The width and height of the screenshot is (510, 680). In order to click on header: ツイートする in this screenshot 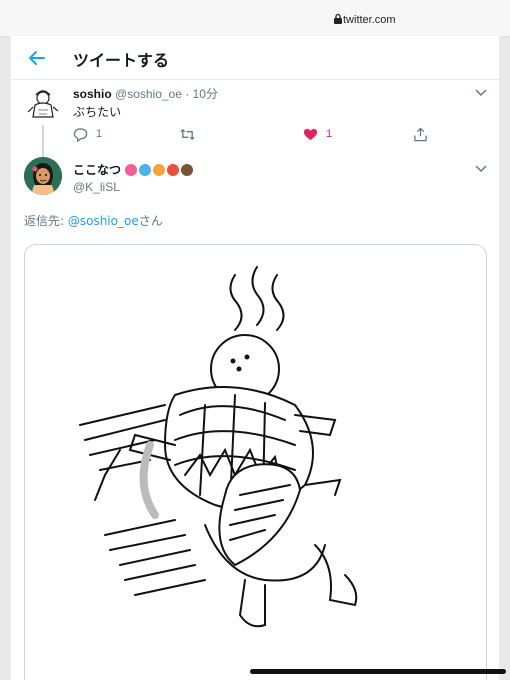, I will do `click(255, 58)`.